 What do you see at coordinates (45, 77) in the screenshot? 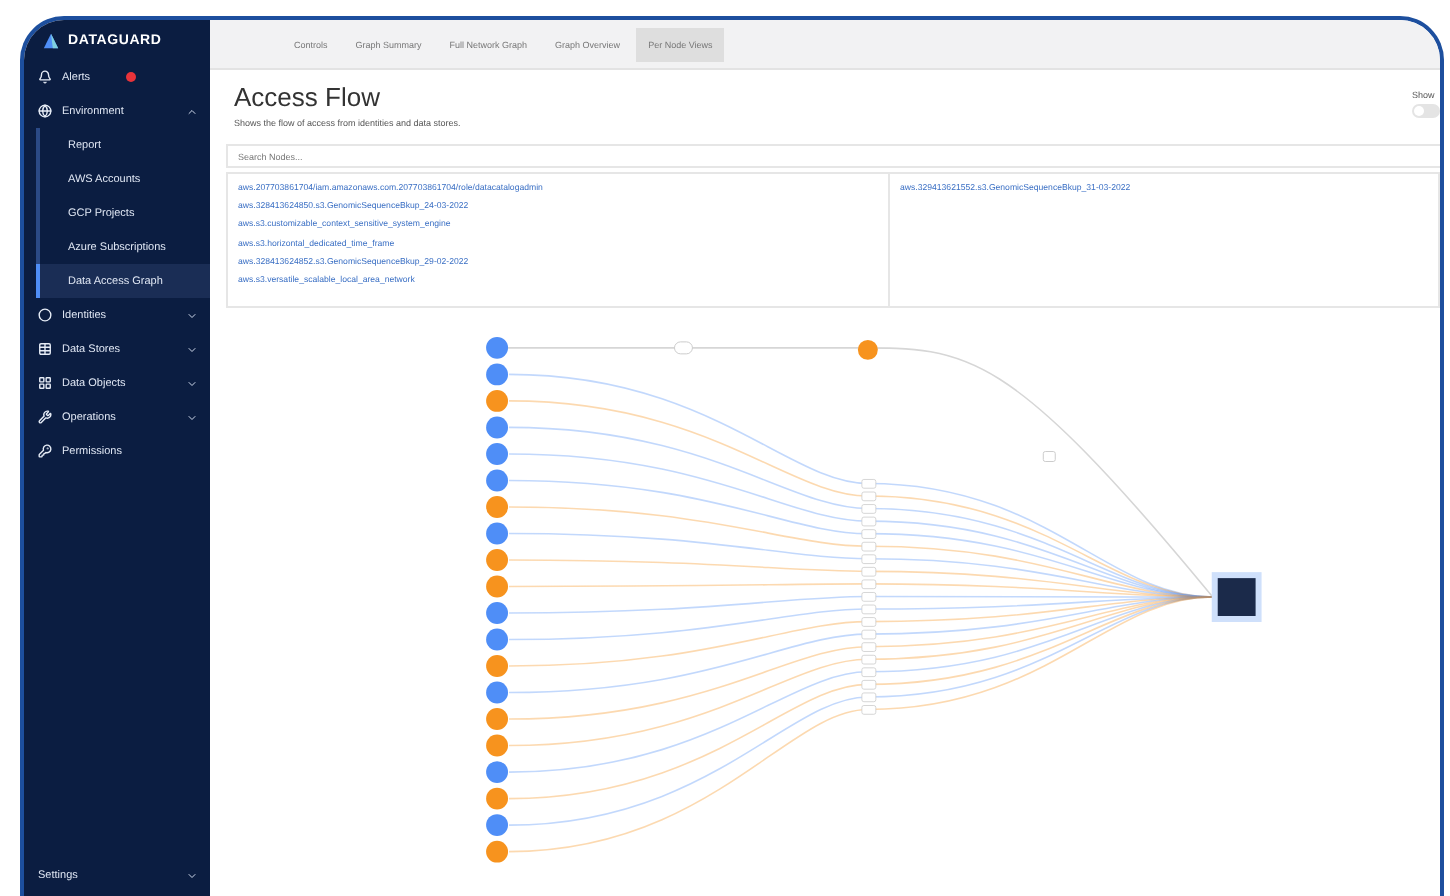
I see `bell-icon` at bounding box center [45, 77].